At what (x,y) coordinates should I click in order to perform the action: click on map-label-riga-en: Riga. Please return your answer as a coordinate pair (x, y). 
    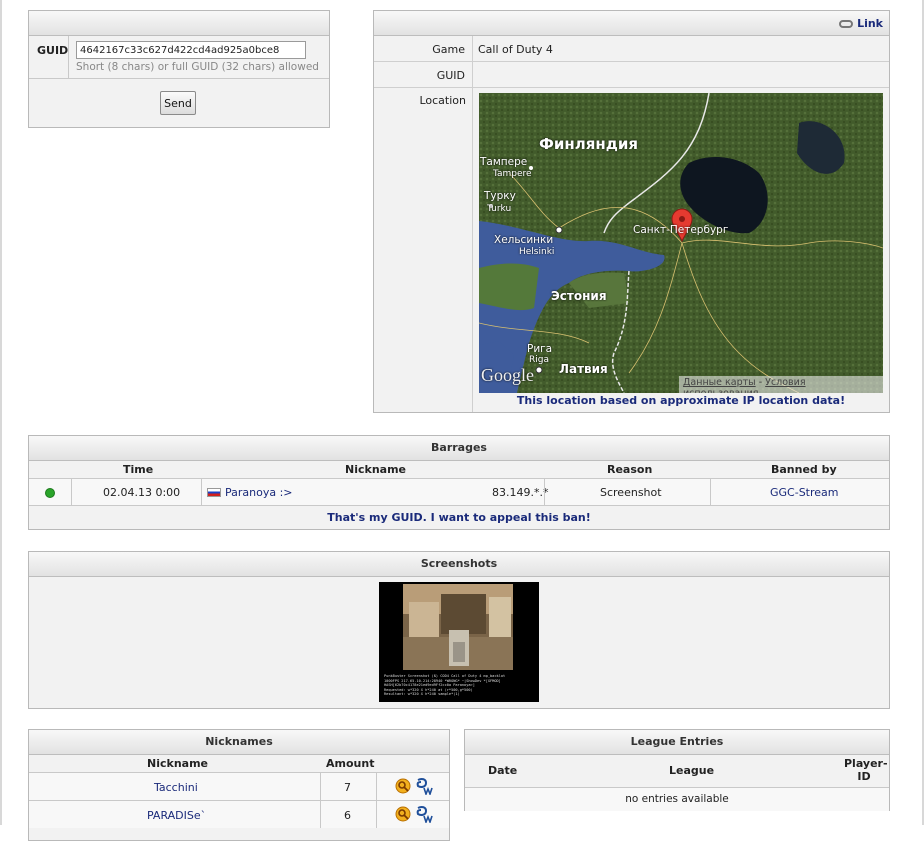
    Looking at the image, I should click on (539, 360).